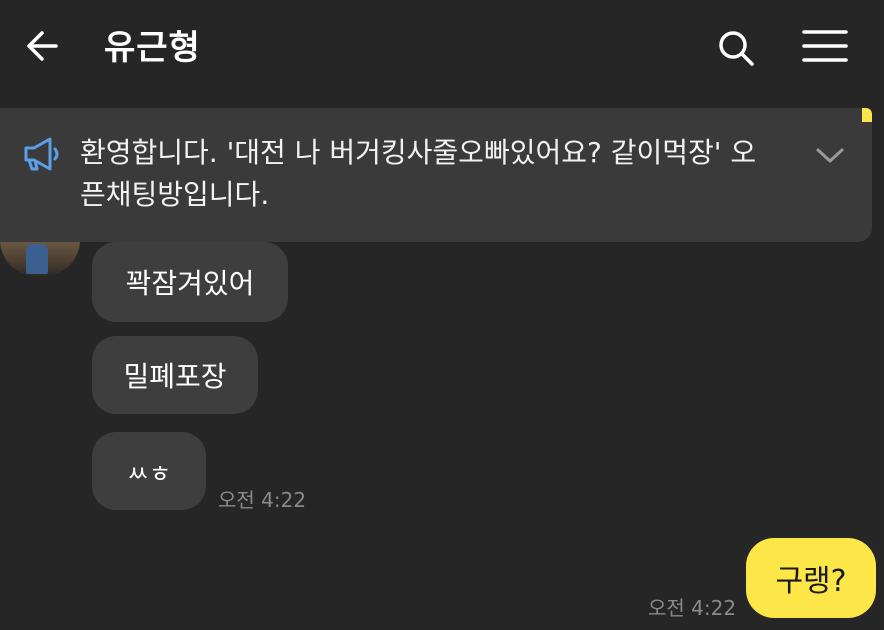 This screenshot has height=630, width=884. I want to click on message-bubble: 꽉잠겨있어, so click(190, 282).